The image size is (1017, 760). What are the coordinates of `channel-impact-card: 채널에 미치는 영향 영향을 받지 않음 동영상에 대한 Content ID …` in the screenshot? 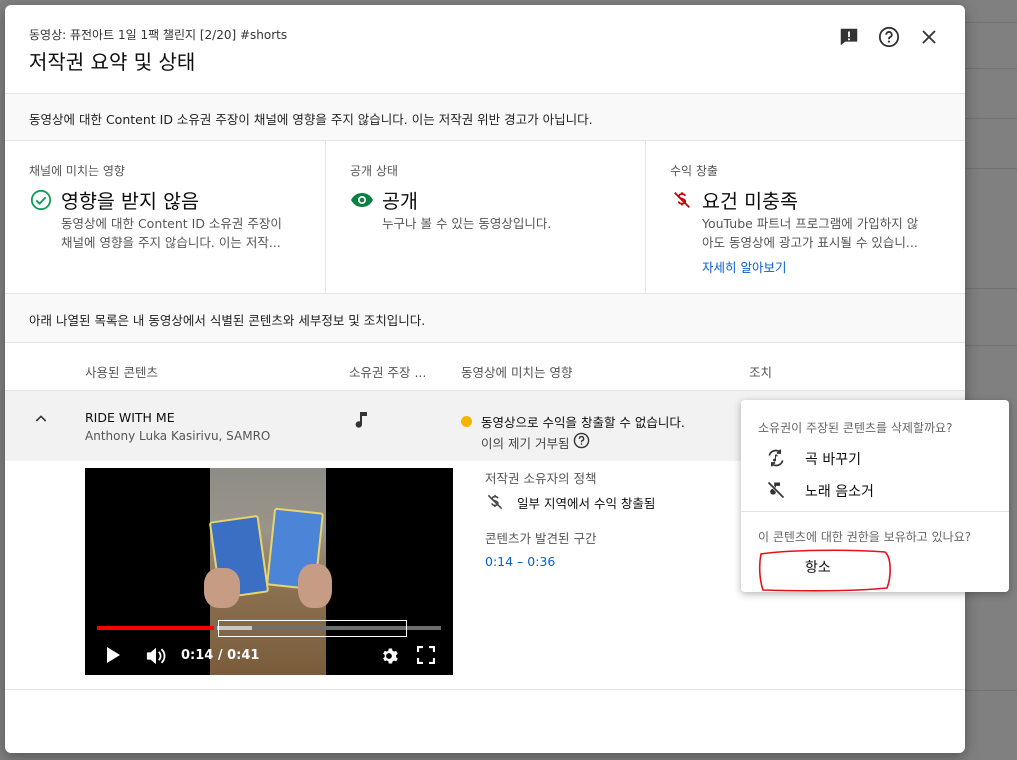 It's located at (165, 217).